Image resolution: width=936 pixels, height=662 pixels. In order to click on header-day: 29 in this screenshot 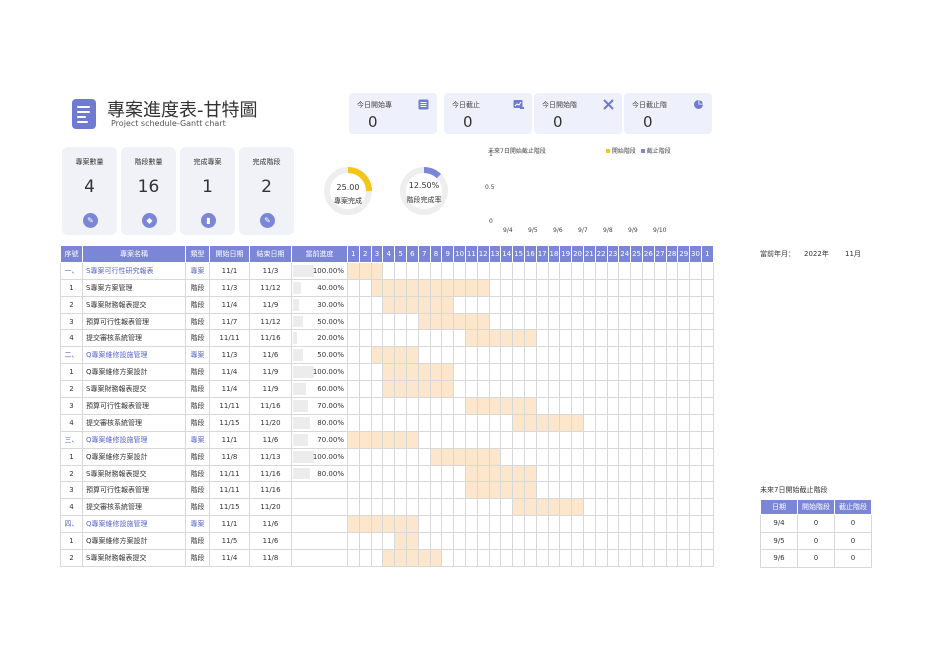, I will do `click(684, 254)`.